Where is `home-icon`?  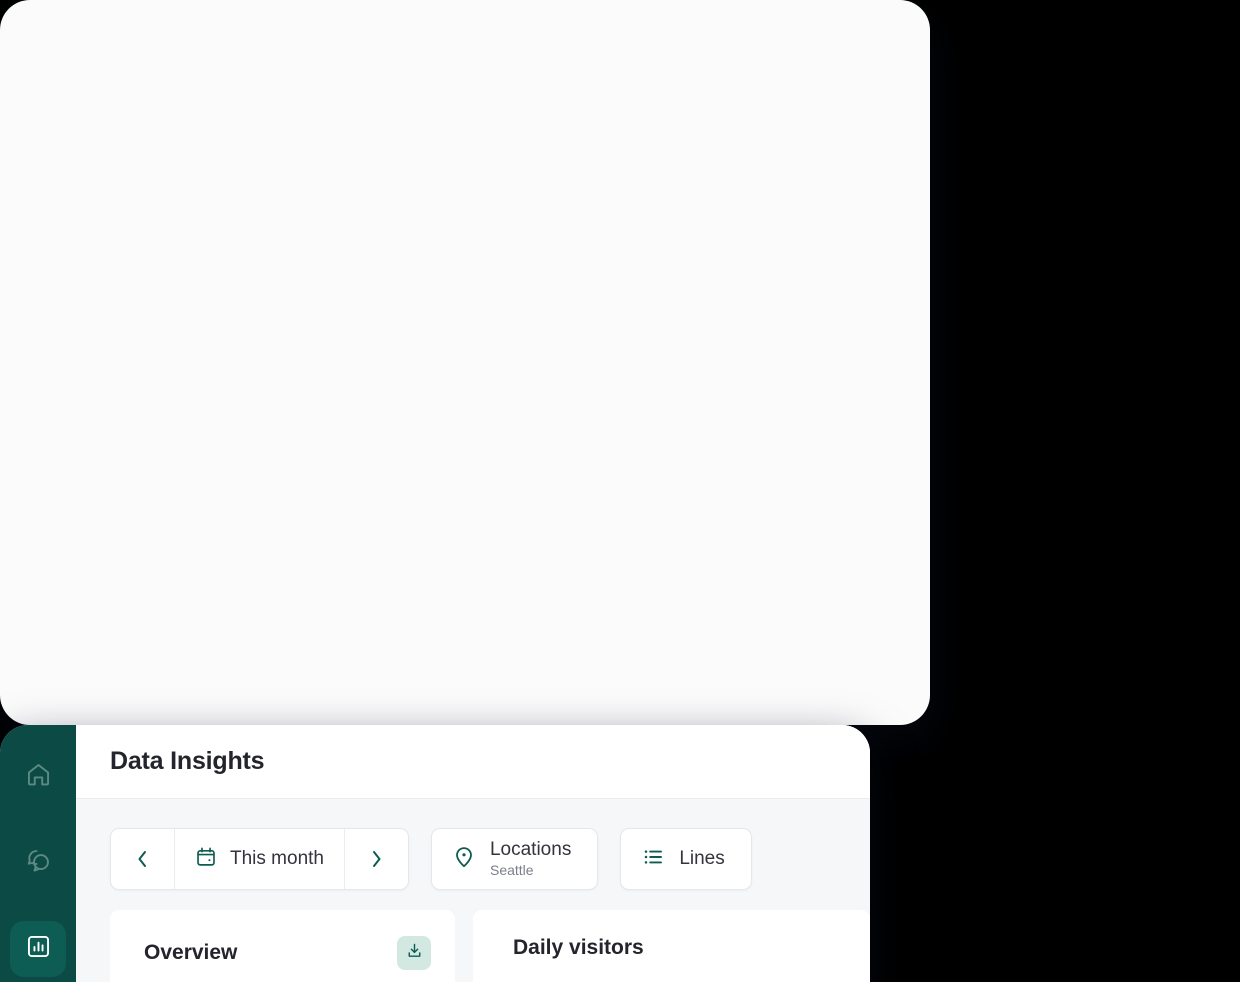
home-icon is located at coordinates (38, 777).